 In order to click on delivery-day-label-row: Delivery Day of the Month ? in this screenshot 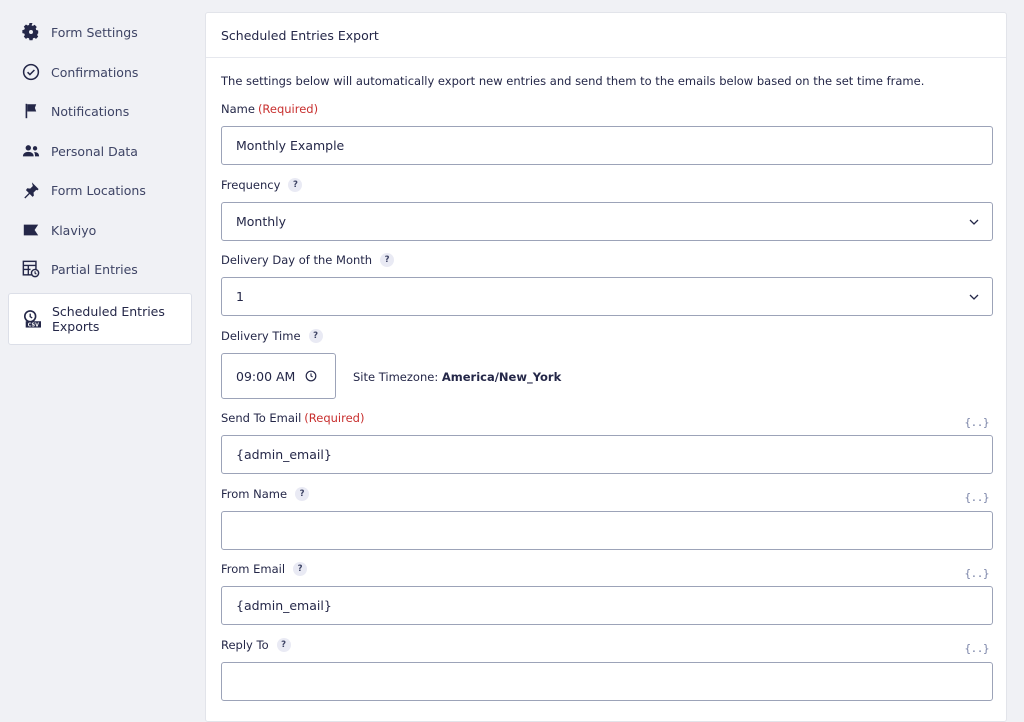, I will do `click(308, 260)`.